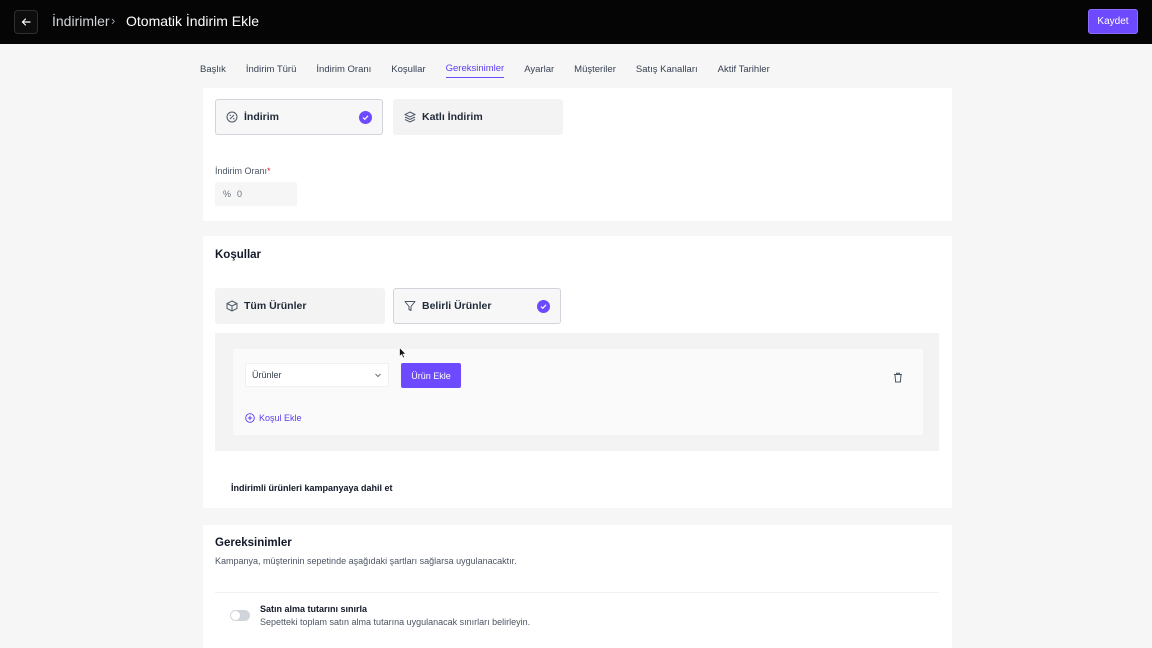 This screenshot has width=1152, height=648. Describe the element at coordinates (240, 615) in the screenshot. I see `purchase-limit-toggle` at that location.